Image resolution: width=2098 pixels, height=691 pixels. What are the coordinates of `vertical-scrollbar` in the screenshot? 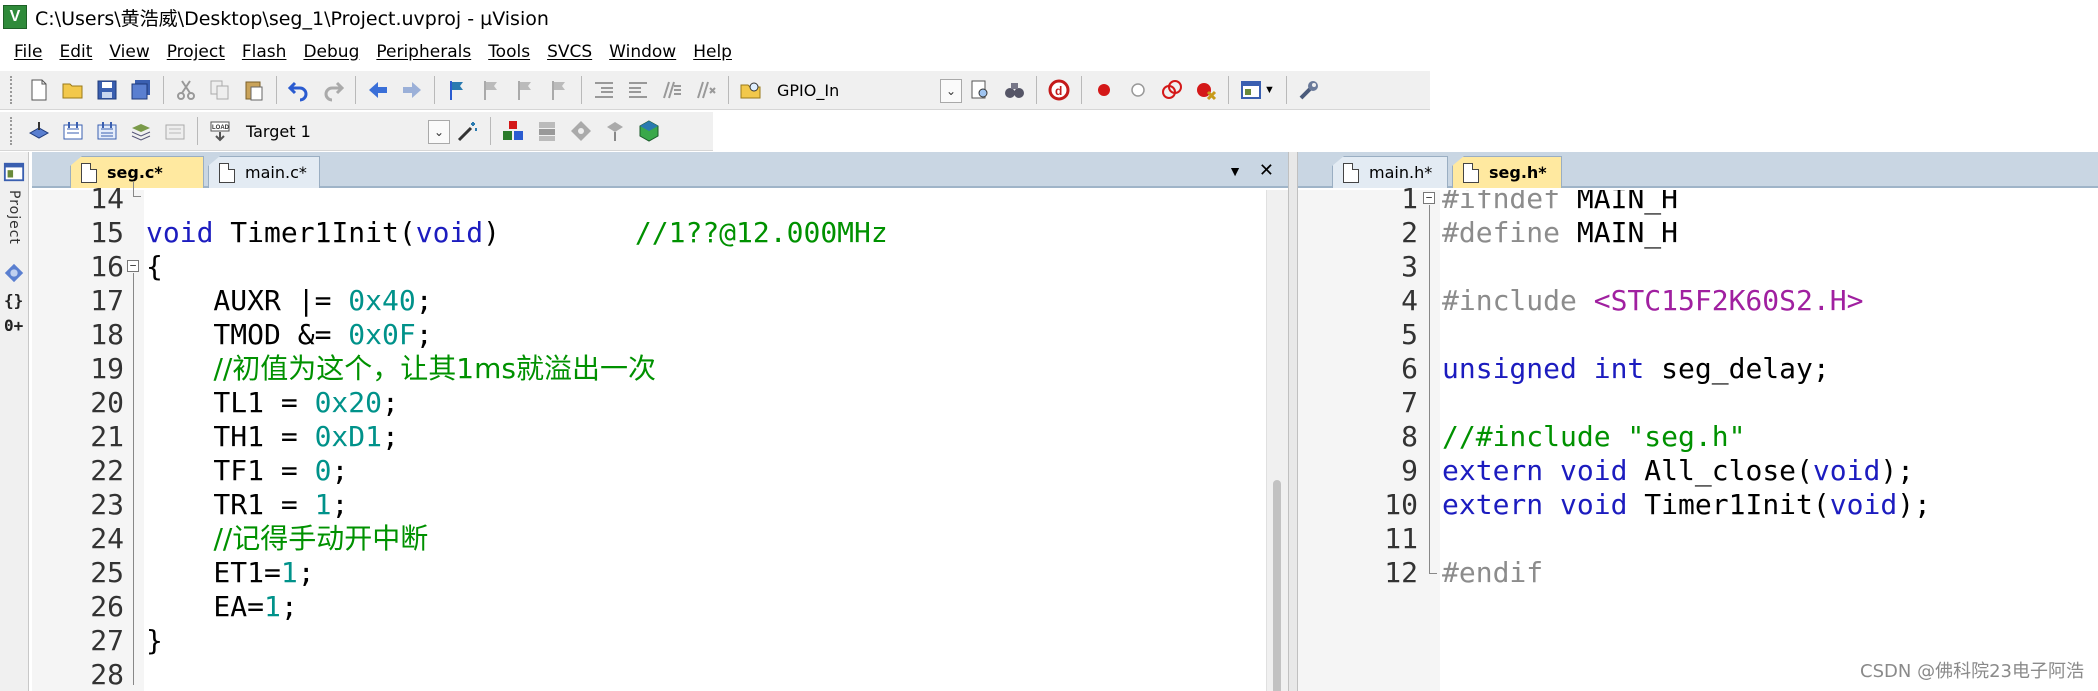 It's located at (1277, 440).